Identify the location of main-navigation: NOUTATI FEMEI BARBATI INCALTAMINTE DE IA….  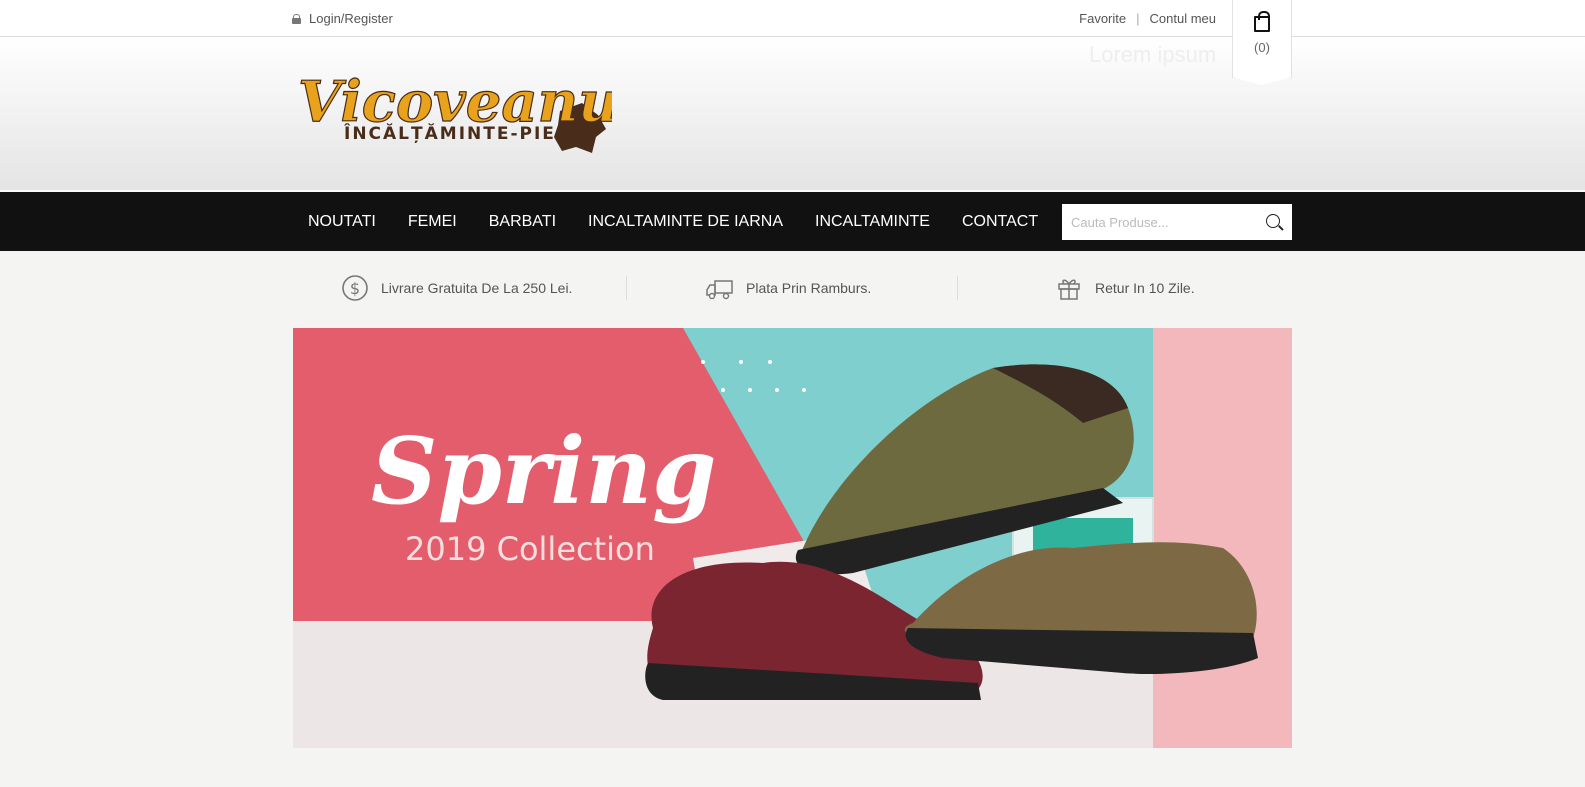
(792, 221).